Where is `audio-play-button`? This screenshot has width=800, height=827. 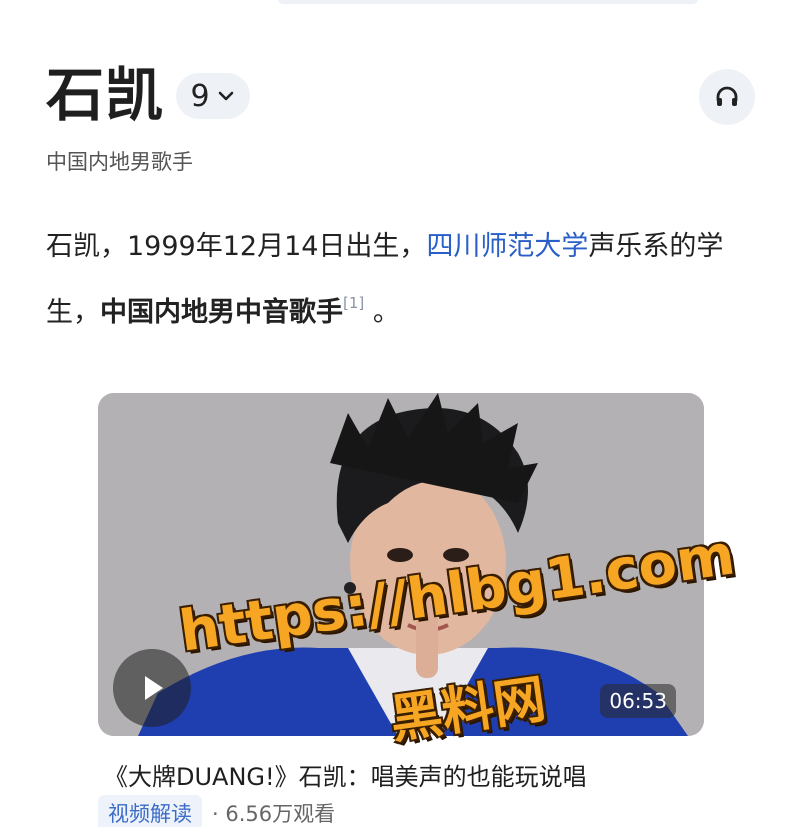 audio-play-button is located at coordinates (727, 97).